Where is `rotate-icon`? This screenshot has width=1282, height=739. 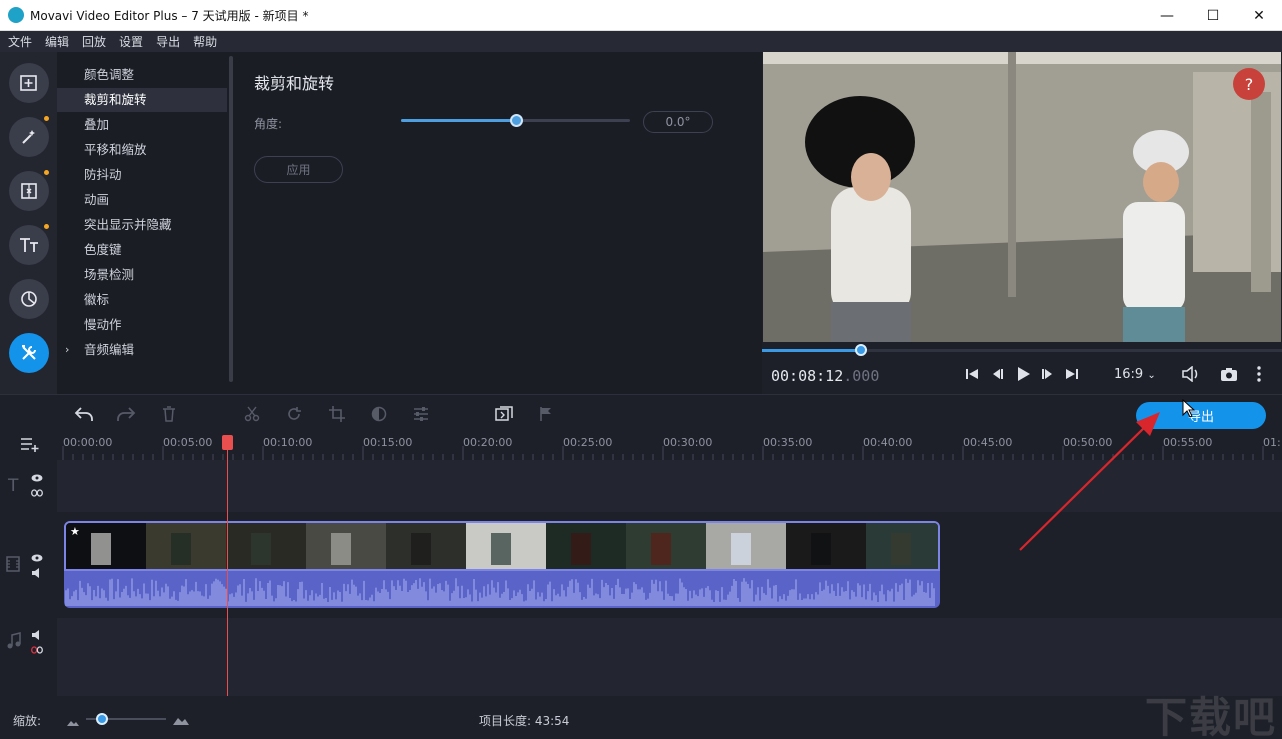
rotate-icon is located at coordinates (294, 414).